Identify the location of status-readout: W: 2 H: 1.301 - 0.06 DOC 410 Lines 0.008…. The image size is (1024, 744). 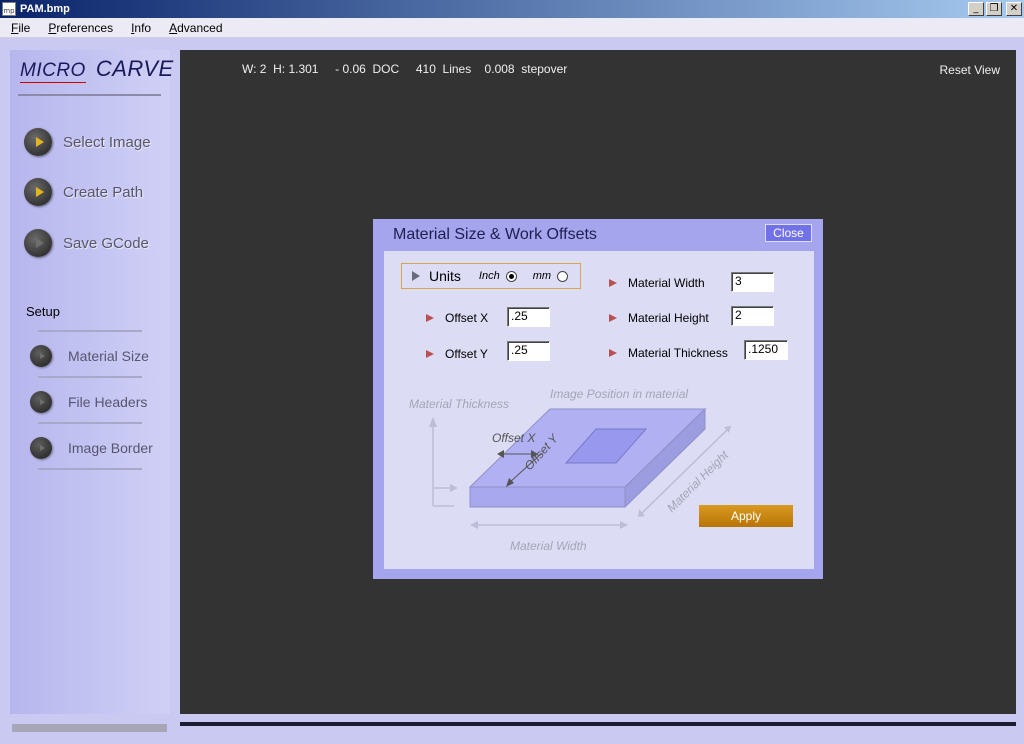
(405, 69).